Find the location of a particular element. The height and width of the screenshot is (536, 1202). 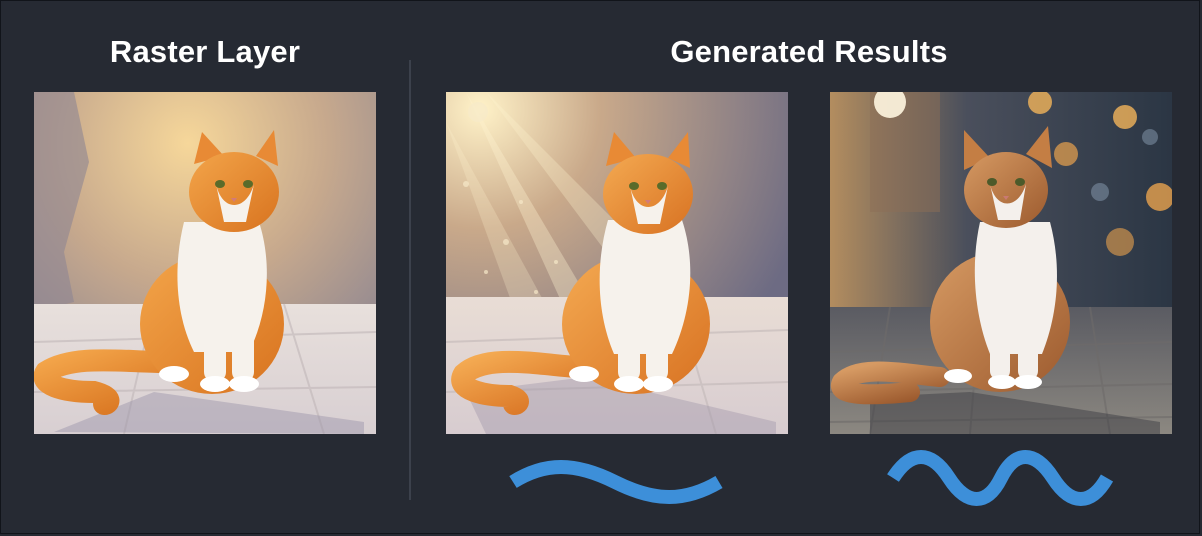

generated-results-heading: Generated Results is located at coordinates (809, 51).